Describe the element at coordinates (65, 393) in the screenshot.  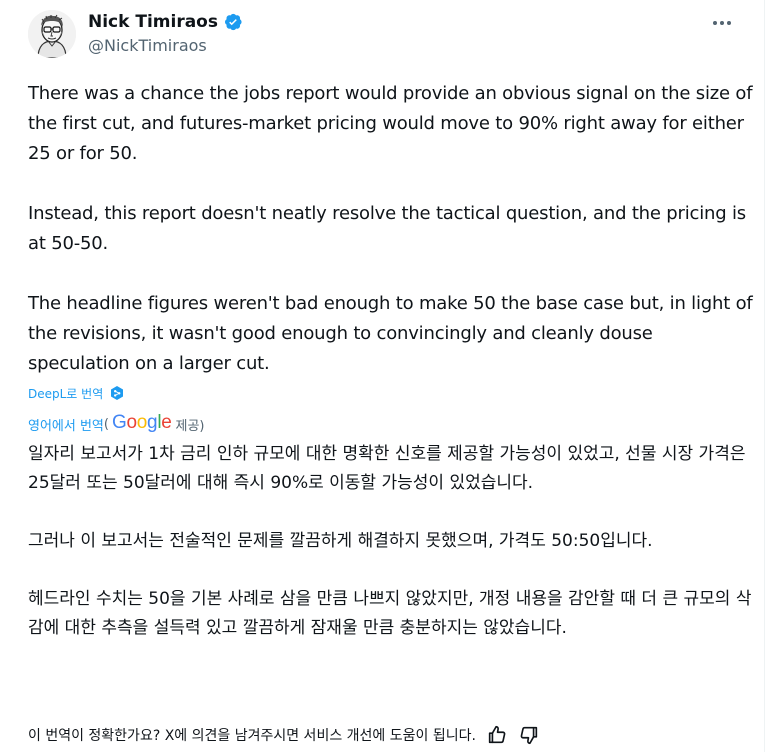
I see `deepl-translate-link: DeepL로 번역` at that location.